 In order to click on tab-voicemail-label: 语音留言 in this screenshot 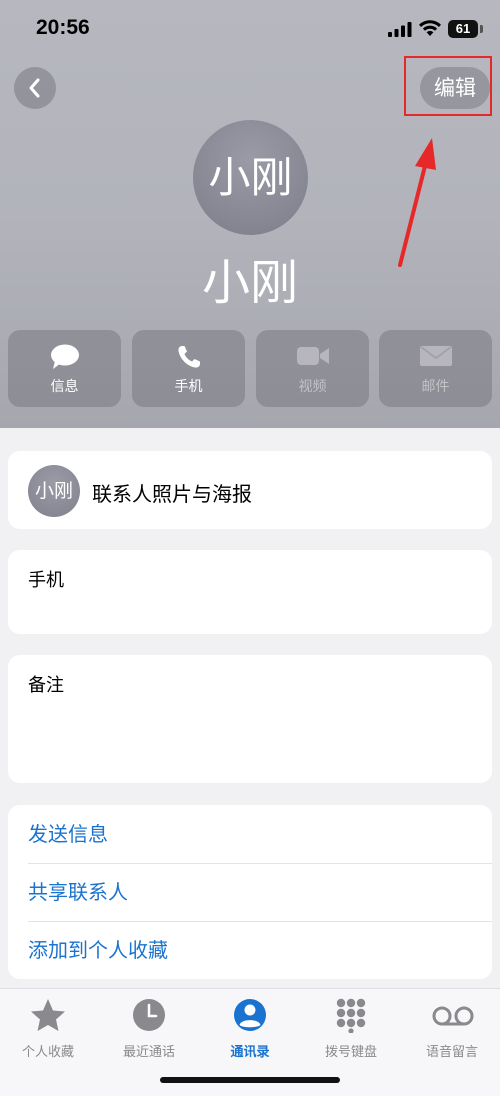, I will do `click(451, 1052)`.